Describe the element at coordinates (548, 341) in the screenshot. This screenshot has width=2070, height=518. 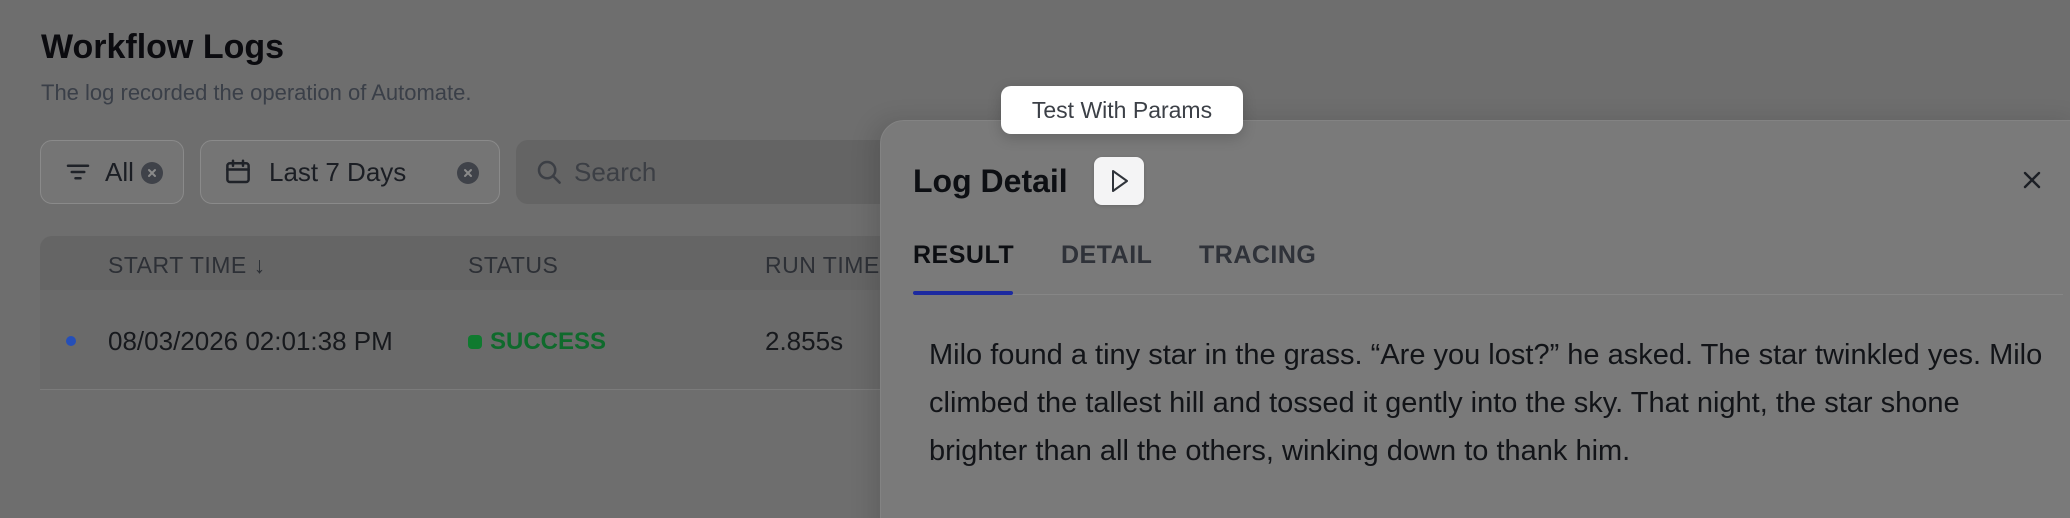
I see `status-label: SUCCESS` at that location.